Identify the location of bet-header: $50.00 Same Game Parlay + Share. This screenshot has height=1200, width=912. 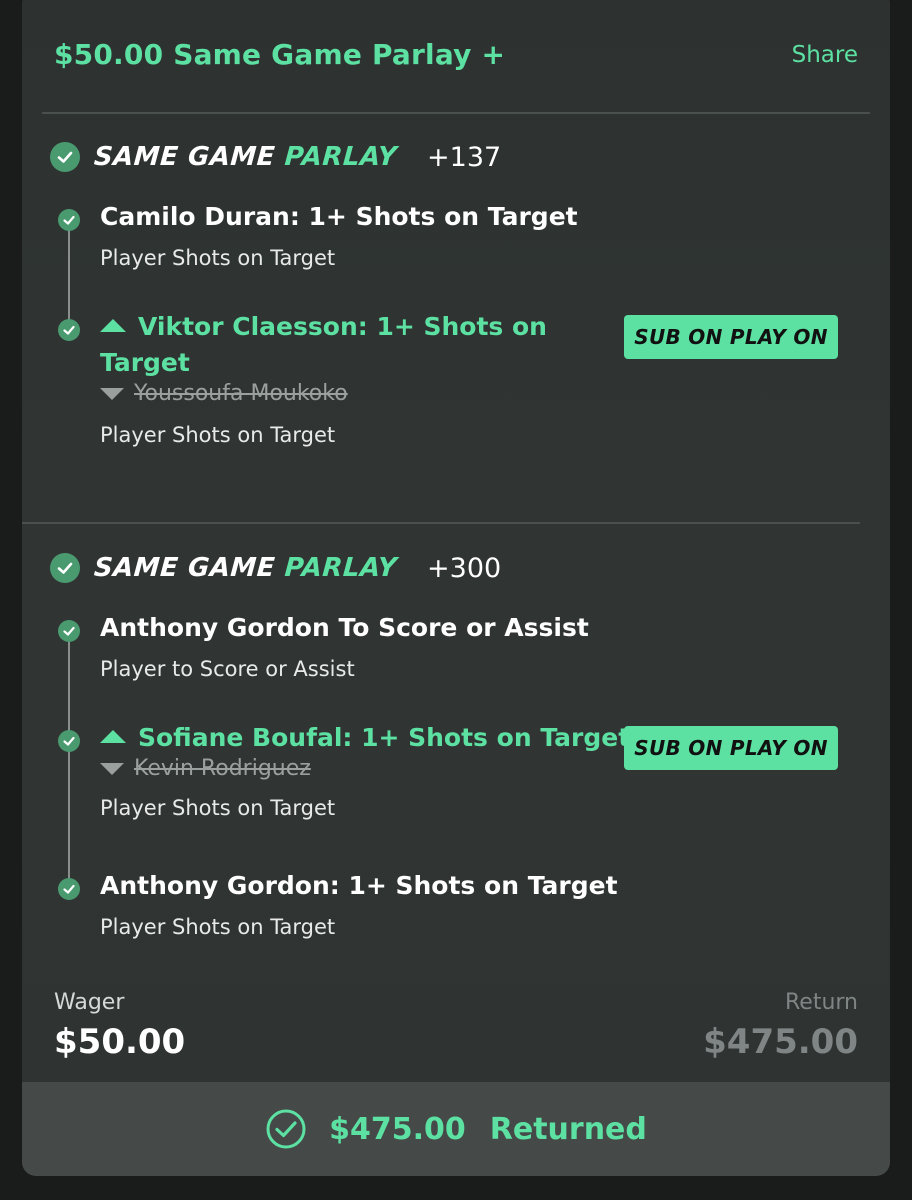
(456, 57).